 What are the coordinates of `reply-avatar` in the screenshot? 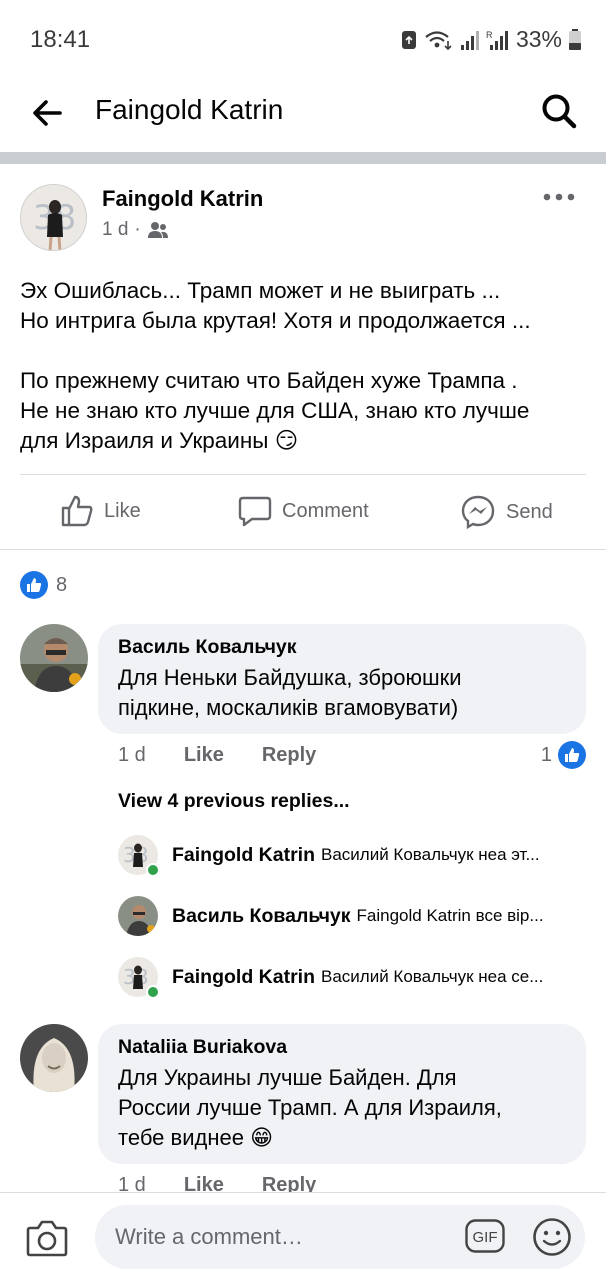 It's located at (138, 916).